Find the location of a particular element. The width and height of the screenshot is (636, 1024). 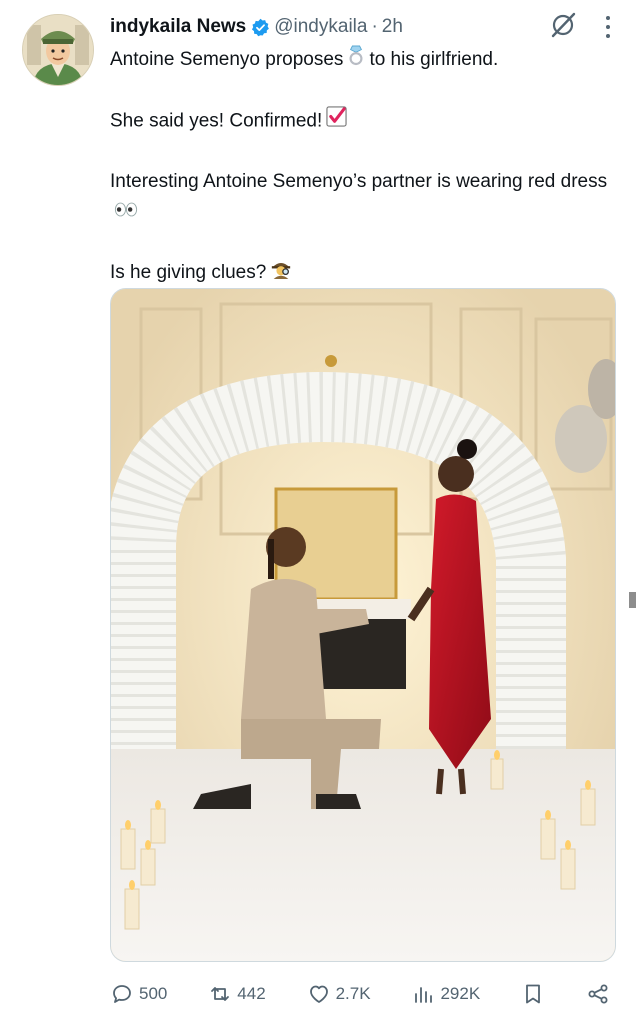

text-segment: She said yes! Confirmed! is located at coordinates (216, 121).